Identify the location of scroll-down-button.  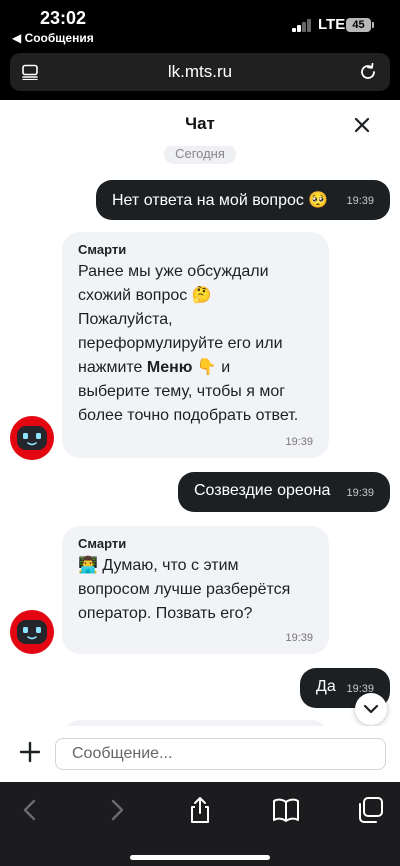
(371, 709).